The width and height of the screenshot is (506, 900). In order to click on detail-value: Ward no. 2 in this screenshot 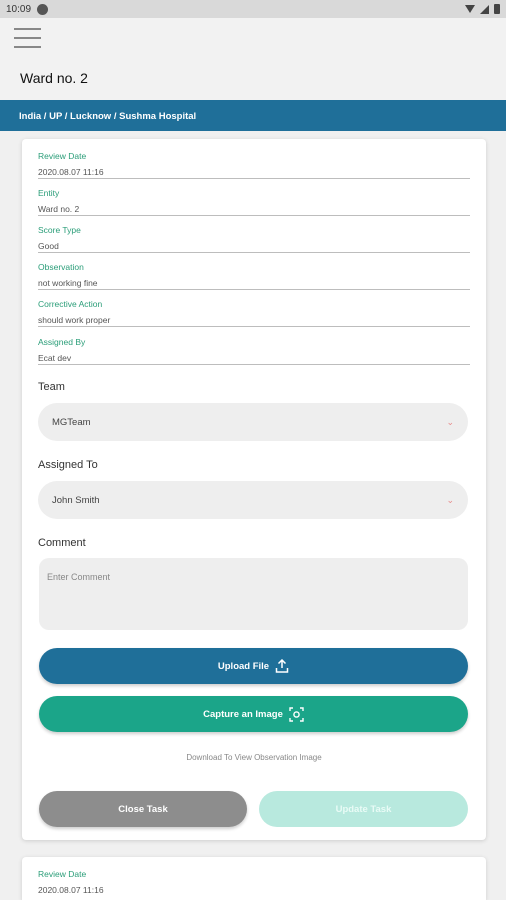, I will do `click(59, 209)`.